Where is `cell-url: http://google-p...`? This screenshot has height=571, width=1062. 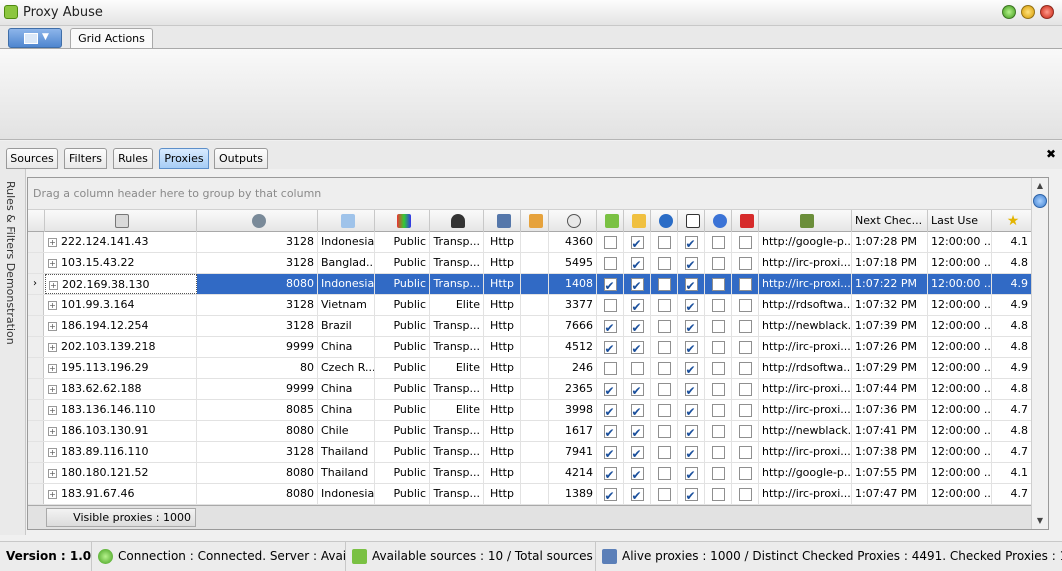 cell-url: http://google-p... is located at coordinates (805, 242).